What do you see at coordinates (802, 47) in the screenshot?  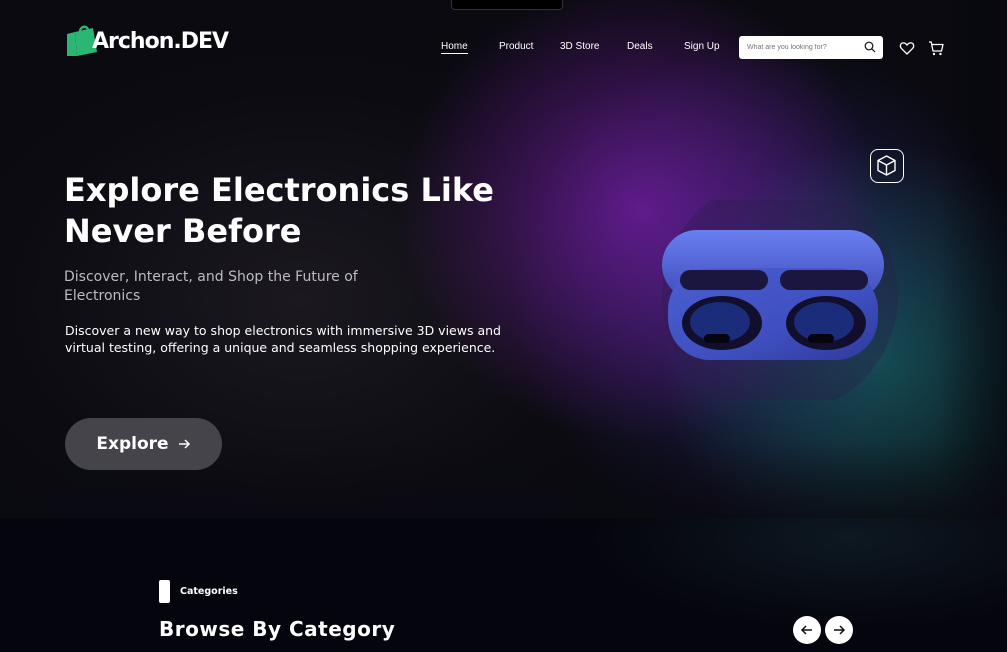 I see `search-input` at bounding box center [802, 47].